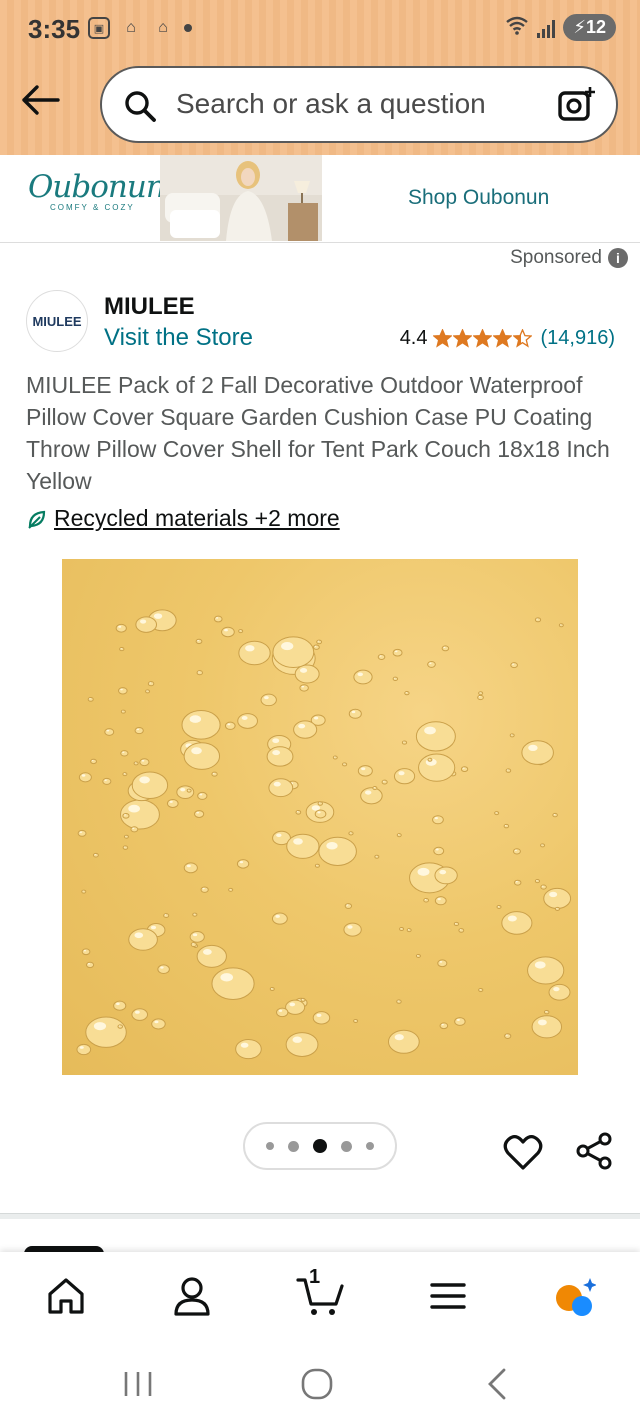 The image size is (640, 1422). I want to click on info-icon: i, so click(618, 258).